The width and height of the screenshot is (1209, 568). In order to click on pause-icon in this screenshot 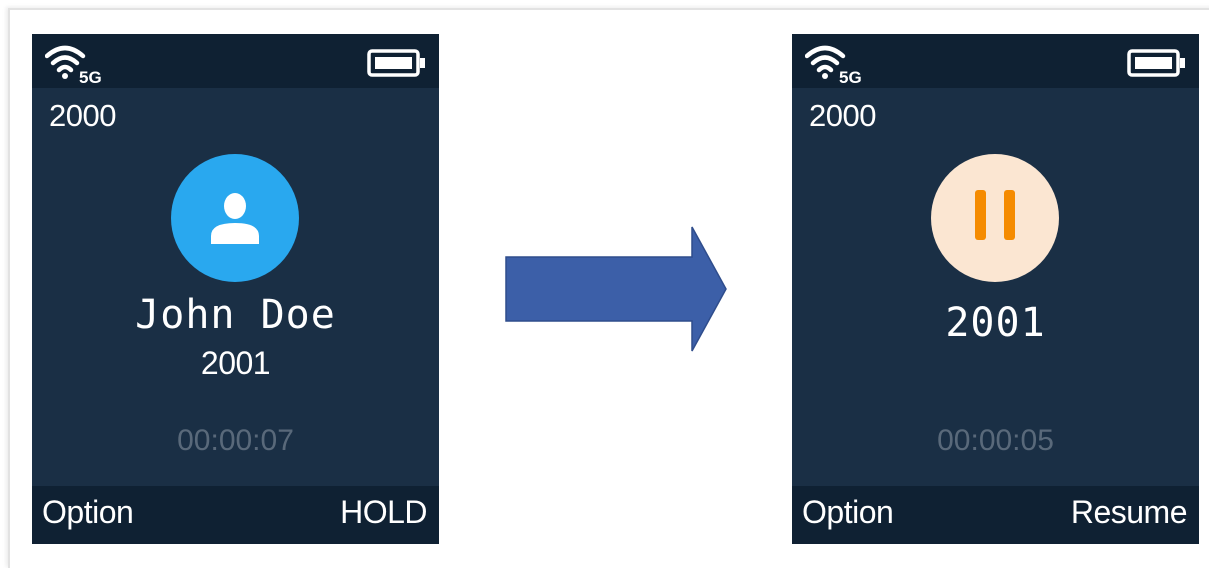, I will do `click(995, 218)`.